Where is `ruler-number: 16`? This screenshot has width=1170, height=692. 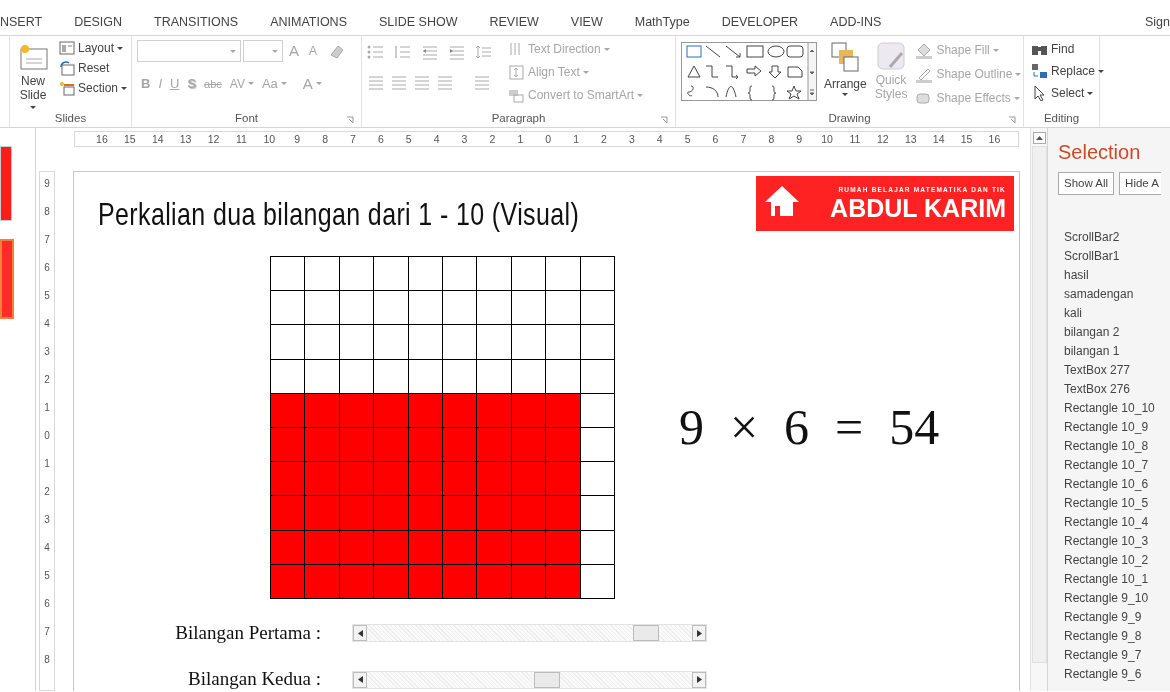 ruler-number: 16 is located at coordinates (102, 139).